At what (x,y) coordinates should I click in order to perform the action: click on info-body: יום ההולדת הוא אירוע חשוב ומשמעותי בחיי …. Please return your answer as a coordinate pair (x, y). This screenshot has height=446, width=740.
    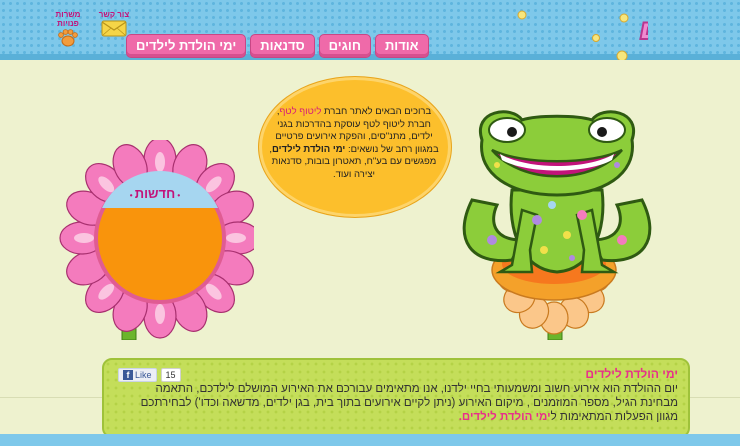
    Looking at the image, I should click on (409, 403).